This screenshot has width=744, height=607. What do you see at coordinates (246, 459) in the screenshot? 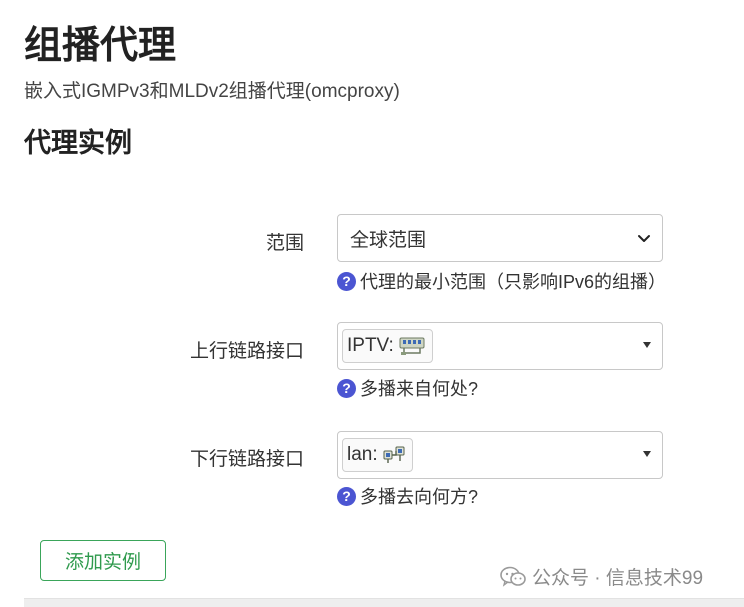
I see `downlink-label: 下行链路接口` at bounding box center [246, 459].